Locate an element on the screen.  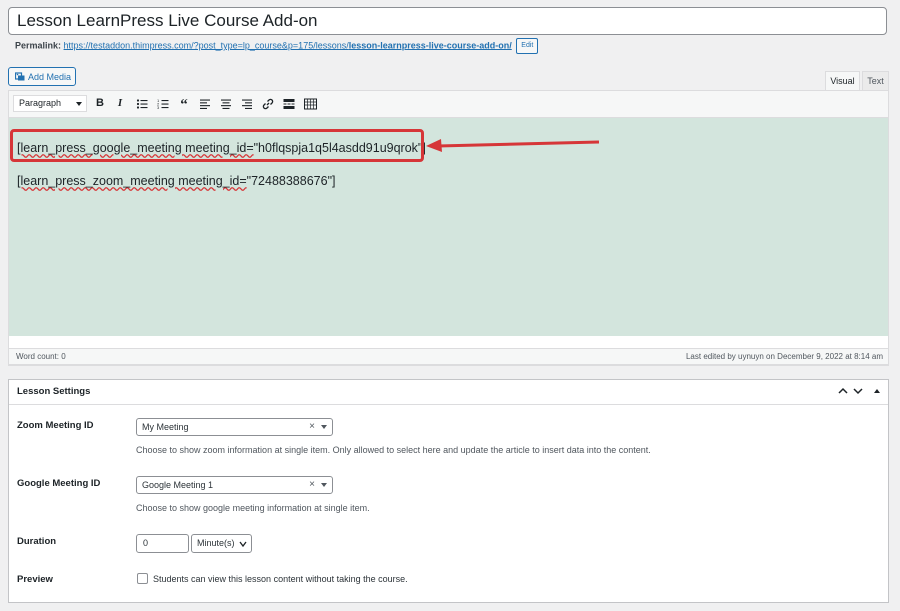
link-icon is located at coordinates (268, 103).